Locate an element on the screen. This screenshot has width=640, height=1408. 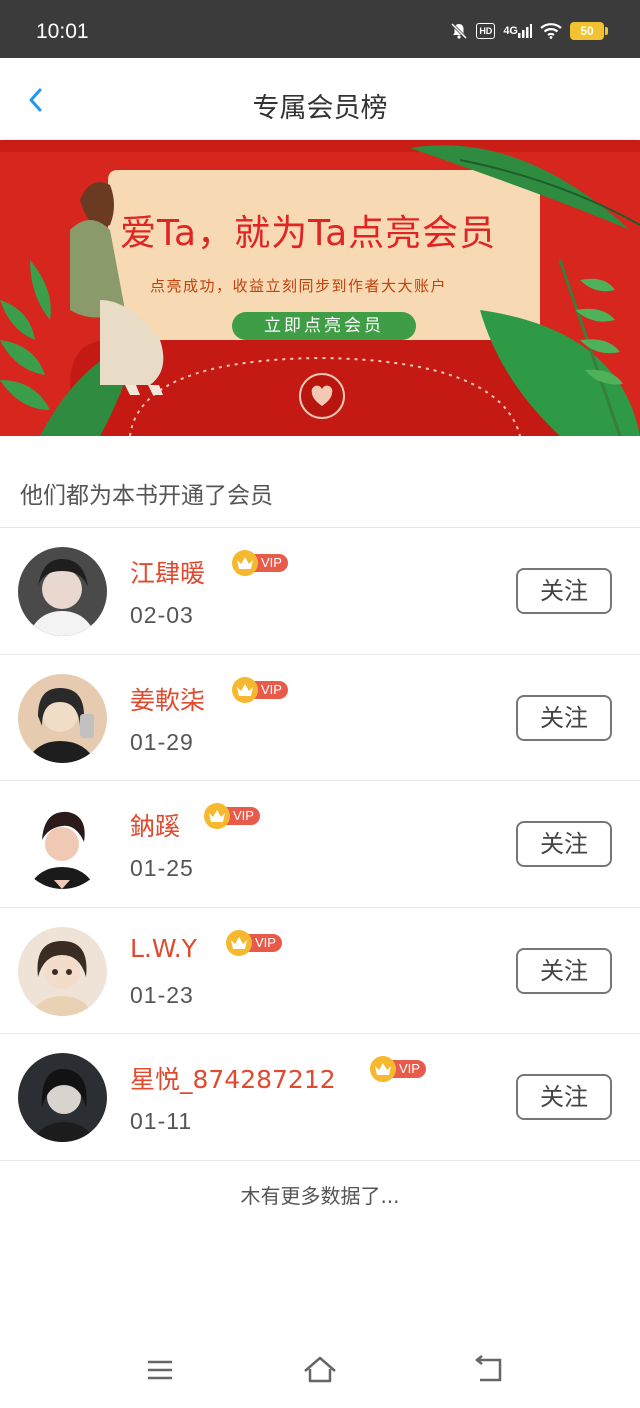
nav-back-button is located at coordinates (490, 1370).